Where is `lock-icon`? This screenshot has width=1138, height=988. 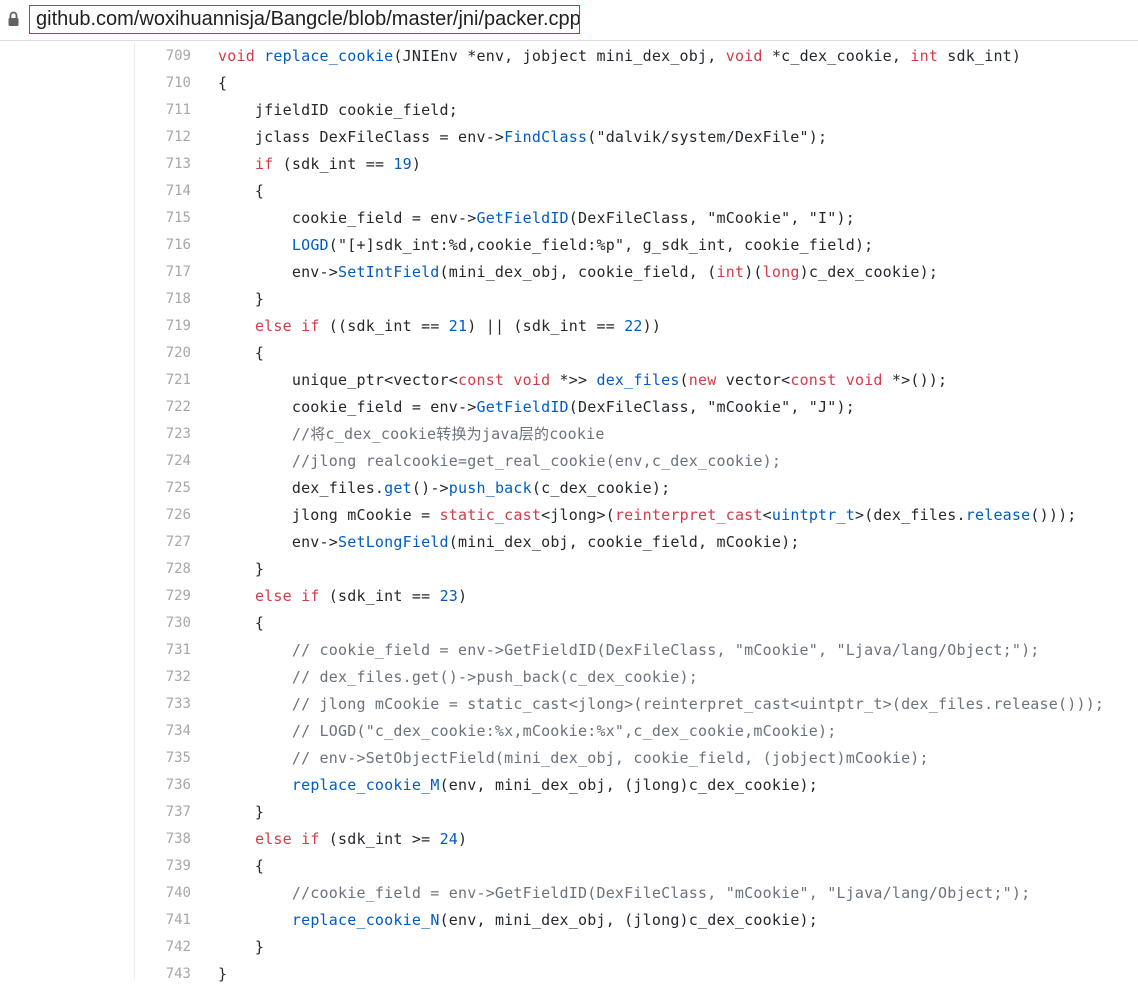
lock-icon is located at coordinates (13, 19).